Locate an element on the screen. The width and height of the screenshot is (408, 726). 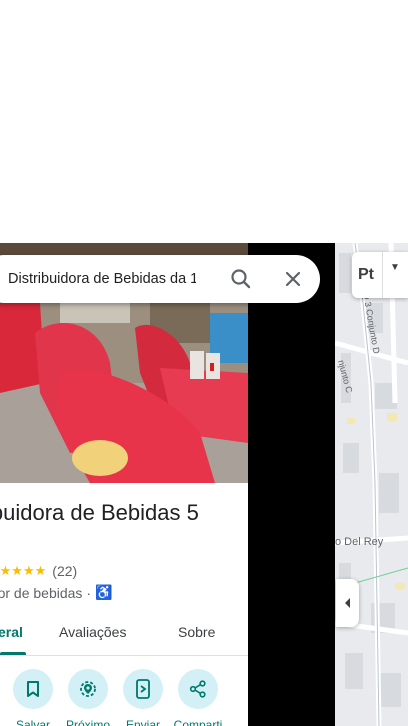
tab-active-indicator is located at coordinates (13, 653).